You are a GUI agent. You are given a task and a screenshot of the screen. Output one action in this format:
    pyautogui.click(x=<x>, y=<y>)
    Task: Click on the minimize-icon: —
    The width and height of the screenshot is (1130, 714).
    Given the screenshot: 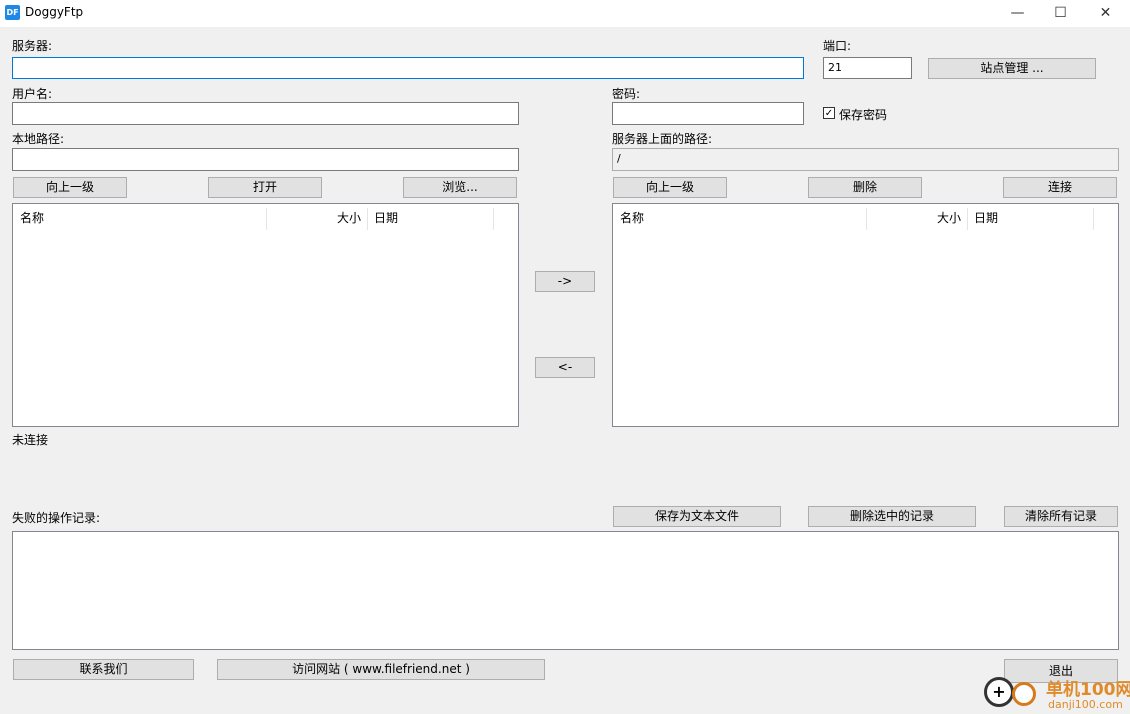 What is the action you would take?
    pyautogui.click(x=1017, y=13)
    